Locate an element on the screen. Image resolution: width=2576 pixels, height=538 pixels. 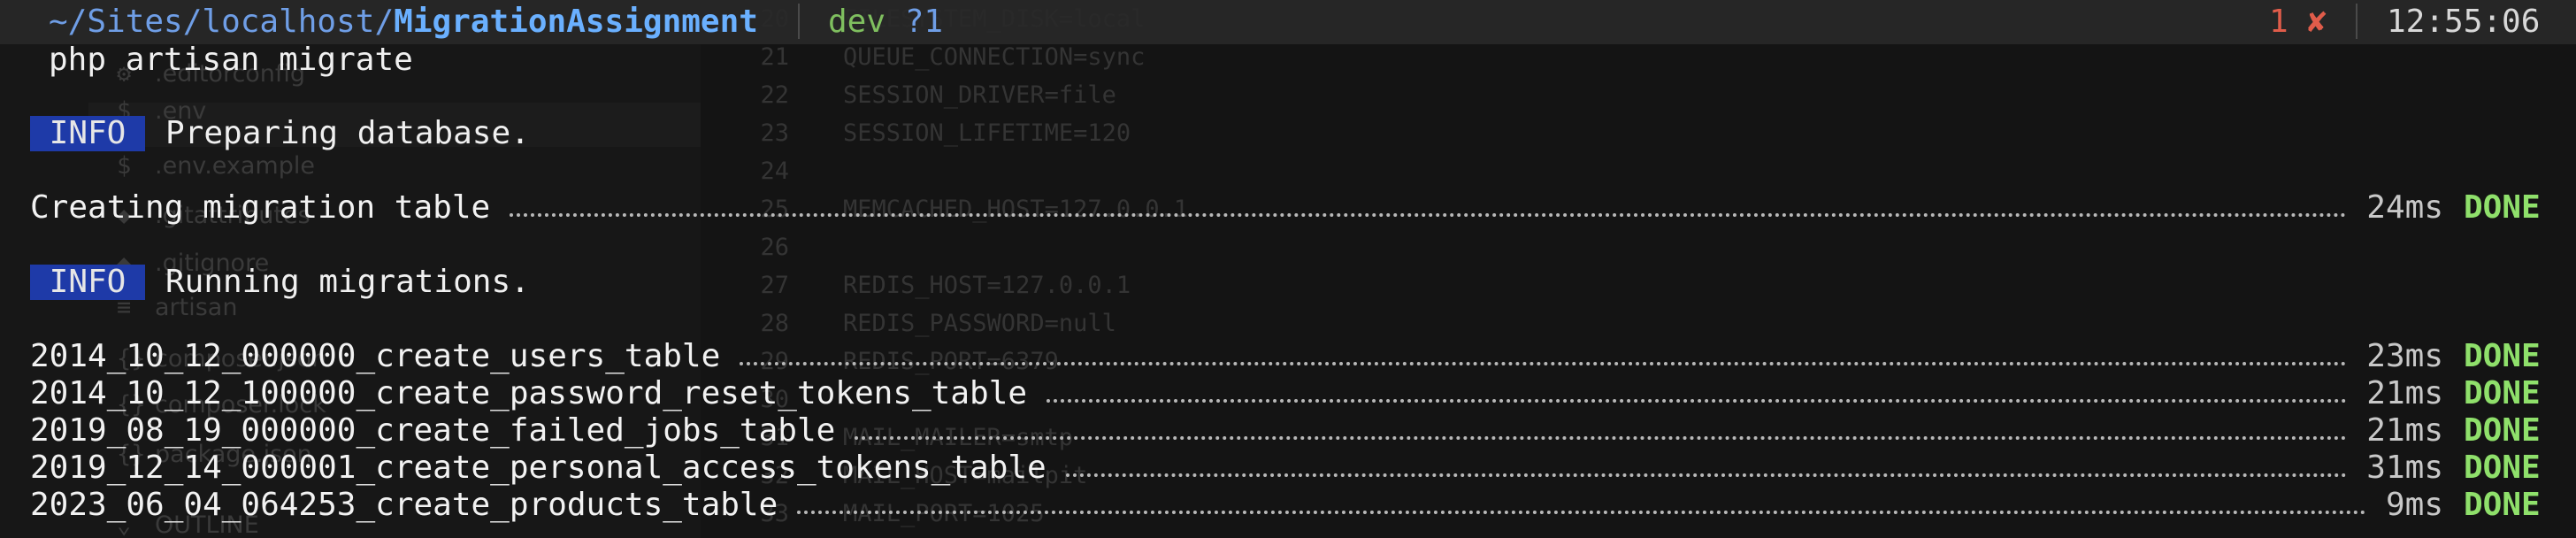
migration-row-duration: 9ms is located at coordinates (2414, 505).